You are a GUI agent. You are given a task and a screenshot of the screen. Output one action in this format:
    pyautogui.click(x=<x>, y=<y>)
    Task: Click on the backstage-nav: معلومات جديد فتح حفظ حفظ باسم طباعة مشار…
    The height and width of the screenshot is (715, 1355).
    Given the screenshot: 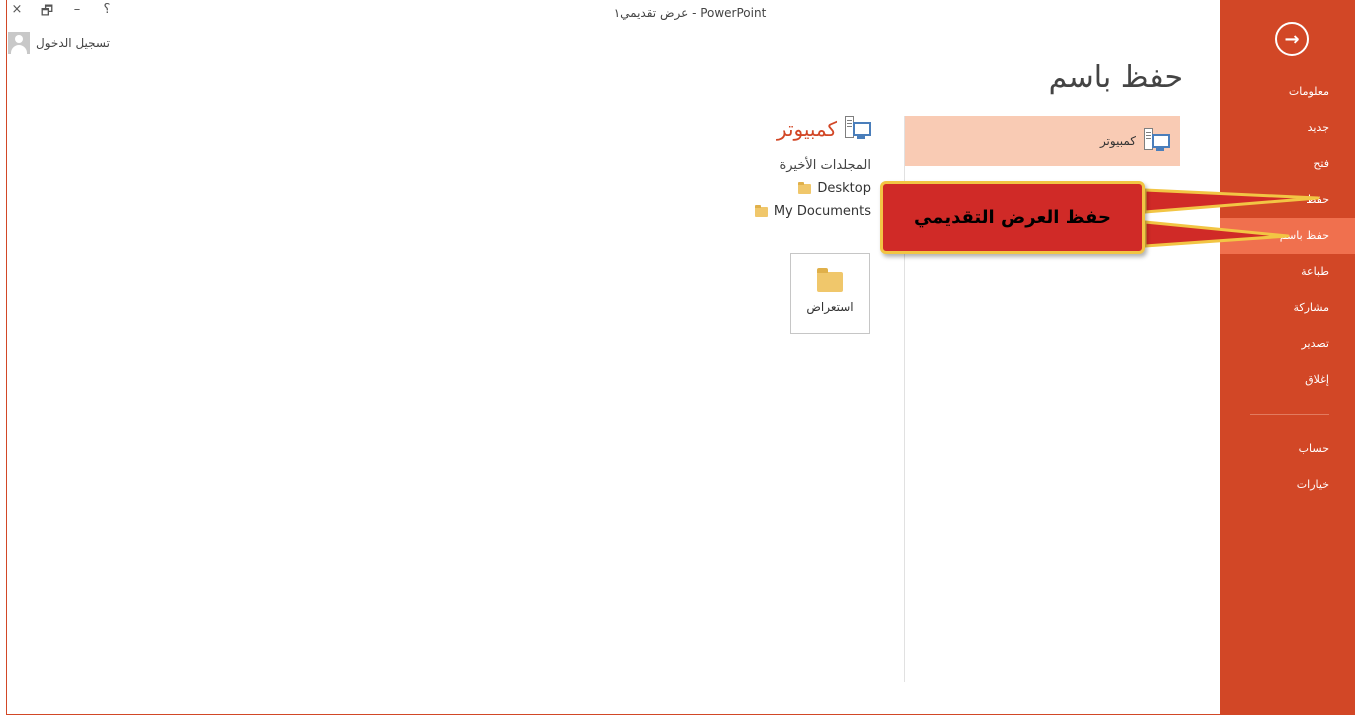 What is the action you would take?
    pyautogui.click(x=1287, y=288)
    